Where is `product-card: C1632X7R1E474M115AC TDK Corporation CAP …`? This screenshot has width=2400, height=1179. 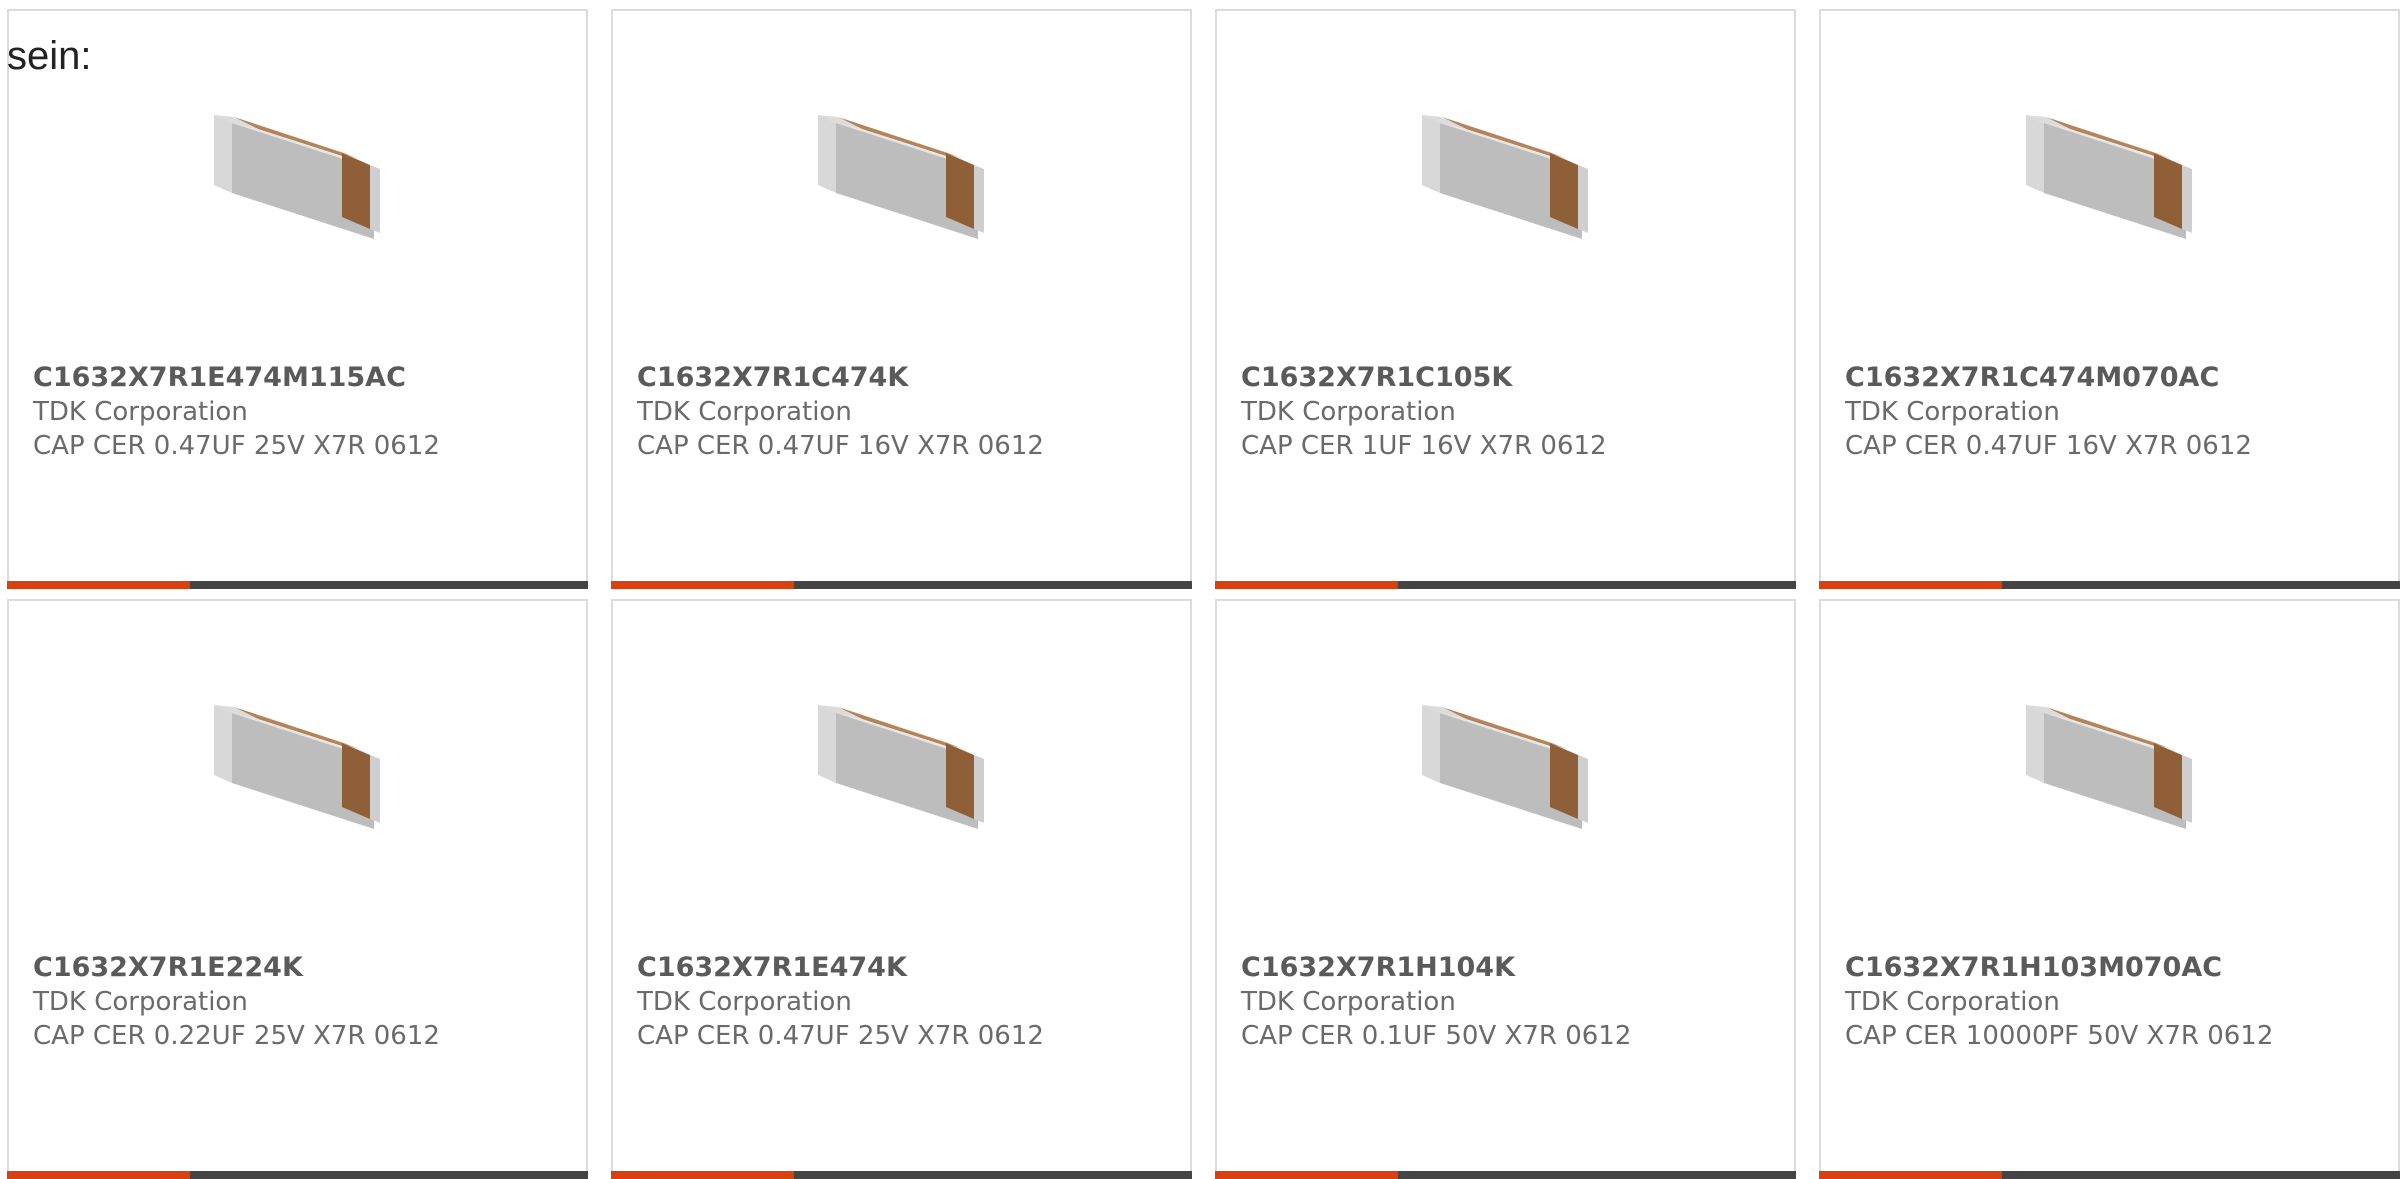 product-card: C1632X7R1E474M115AC TDK Corporation CAP … is located at coordinates (297, 299).